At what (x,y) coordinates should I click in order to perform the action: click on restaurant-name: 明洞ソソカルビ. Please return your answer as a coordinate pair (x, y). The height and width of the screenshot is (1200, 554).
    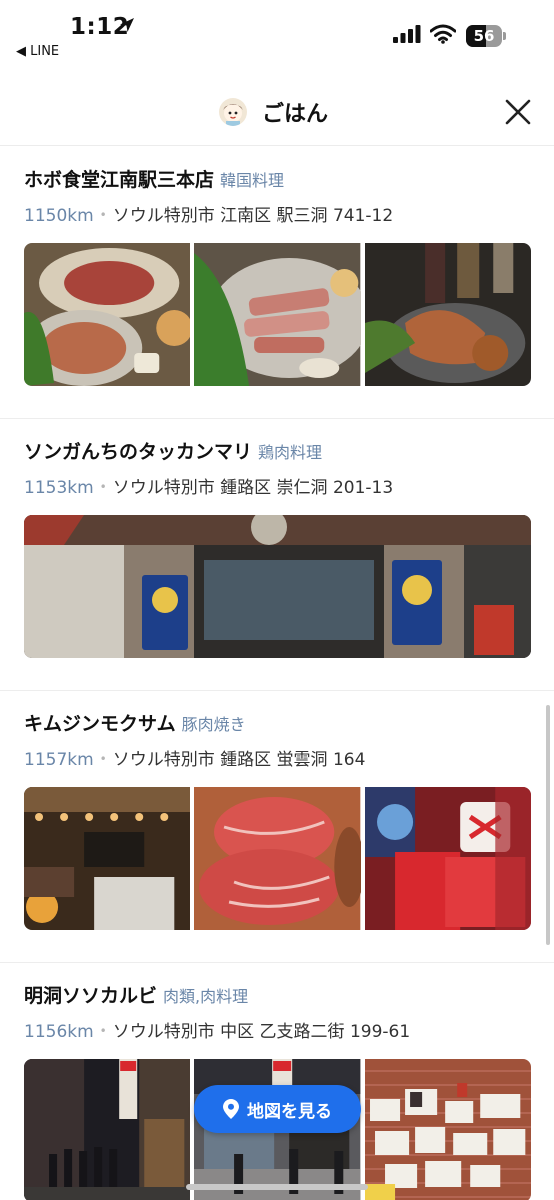
    Looking at the image, I should click on (90, 996).